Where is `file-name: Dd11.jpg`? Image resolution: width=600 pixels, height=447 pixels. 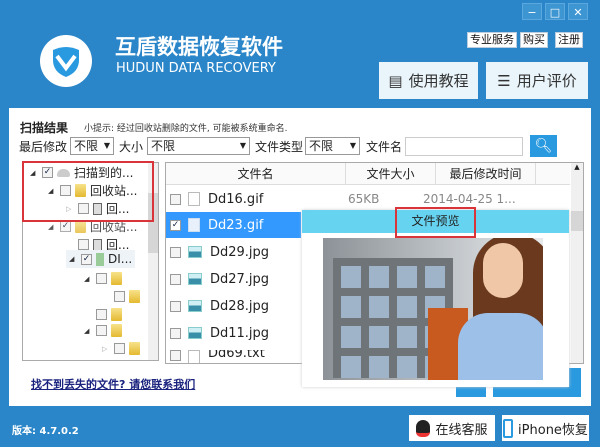 file-name: Dd11.jpg is located at coordinates (240, 333).